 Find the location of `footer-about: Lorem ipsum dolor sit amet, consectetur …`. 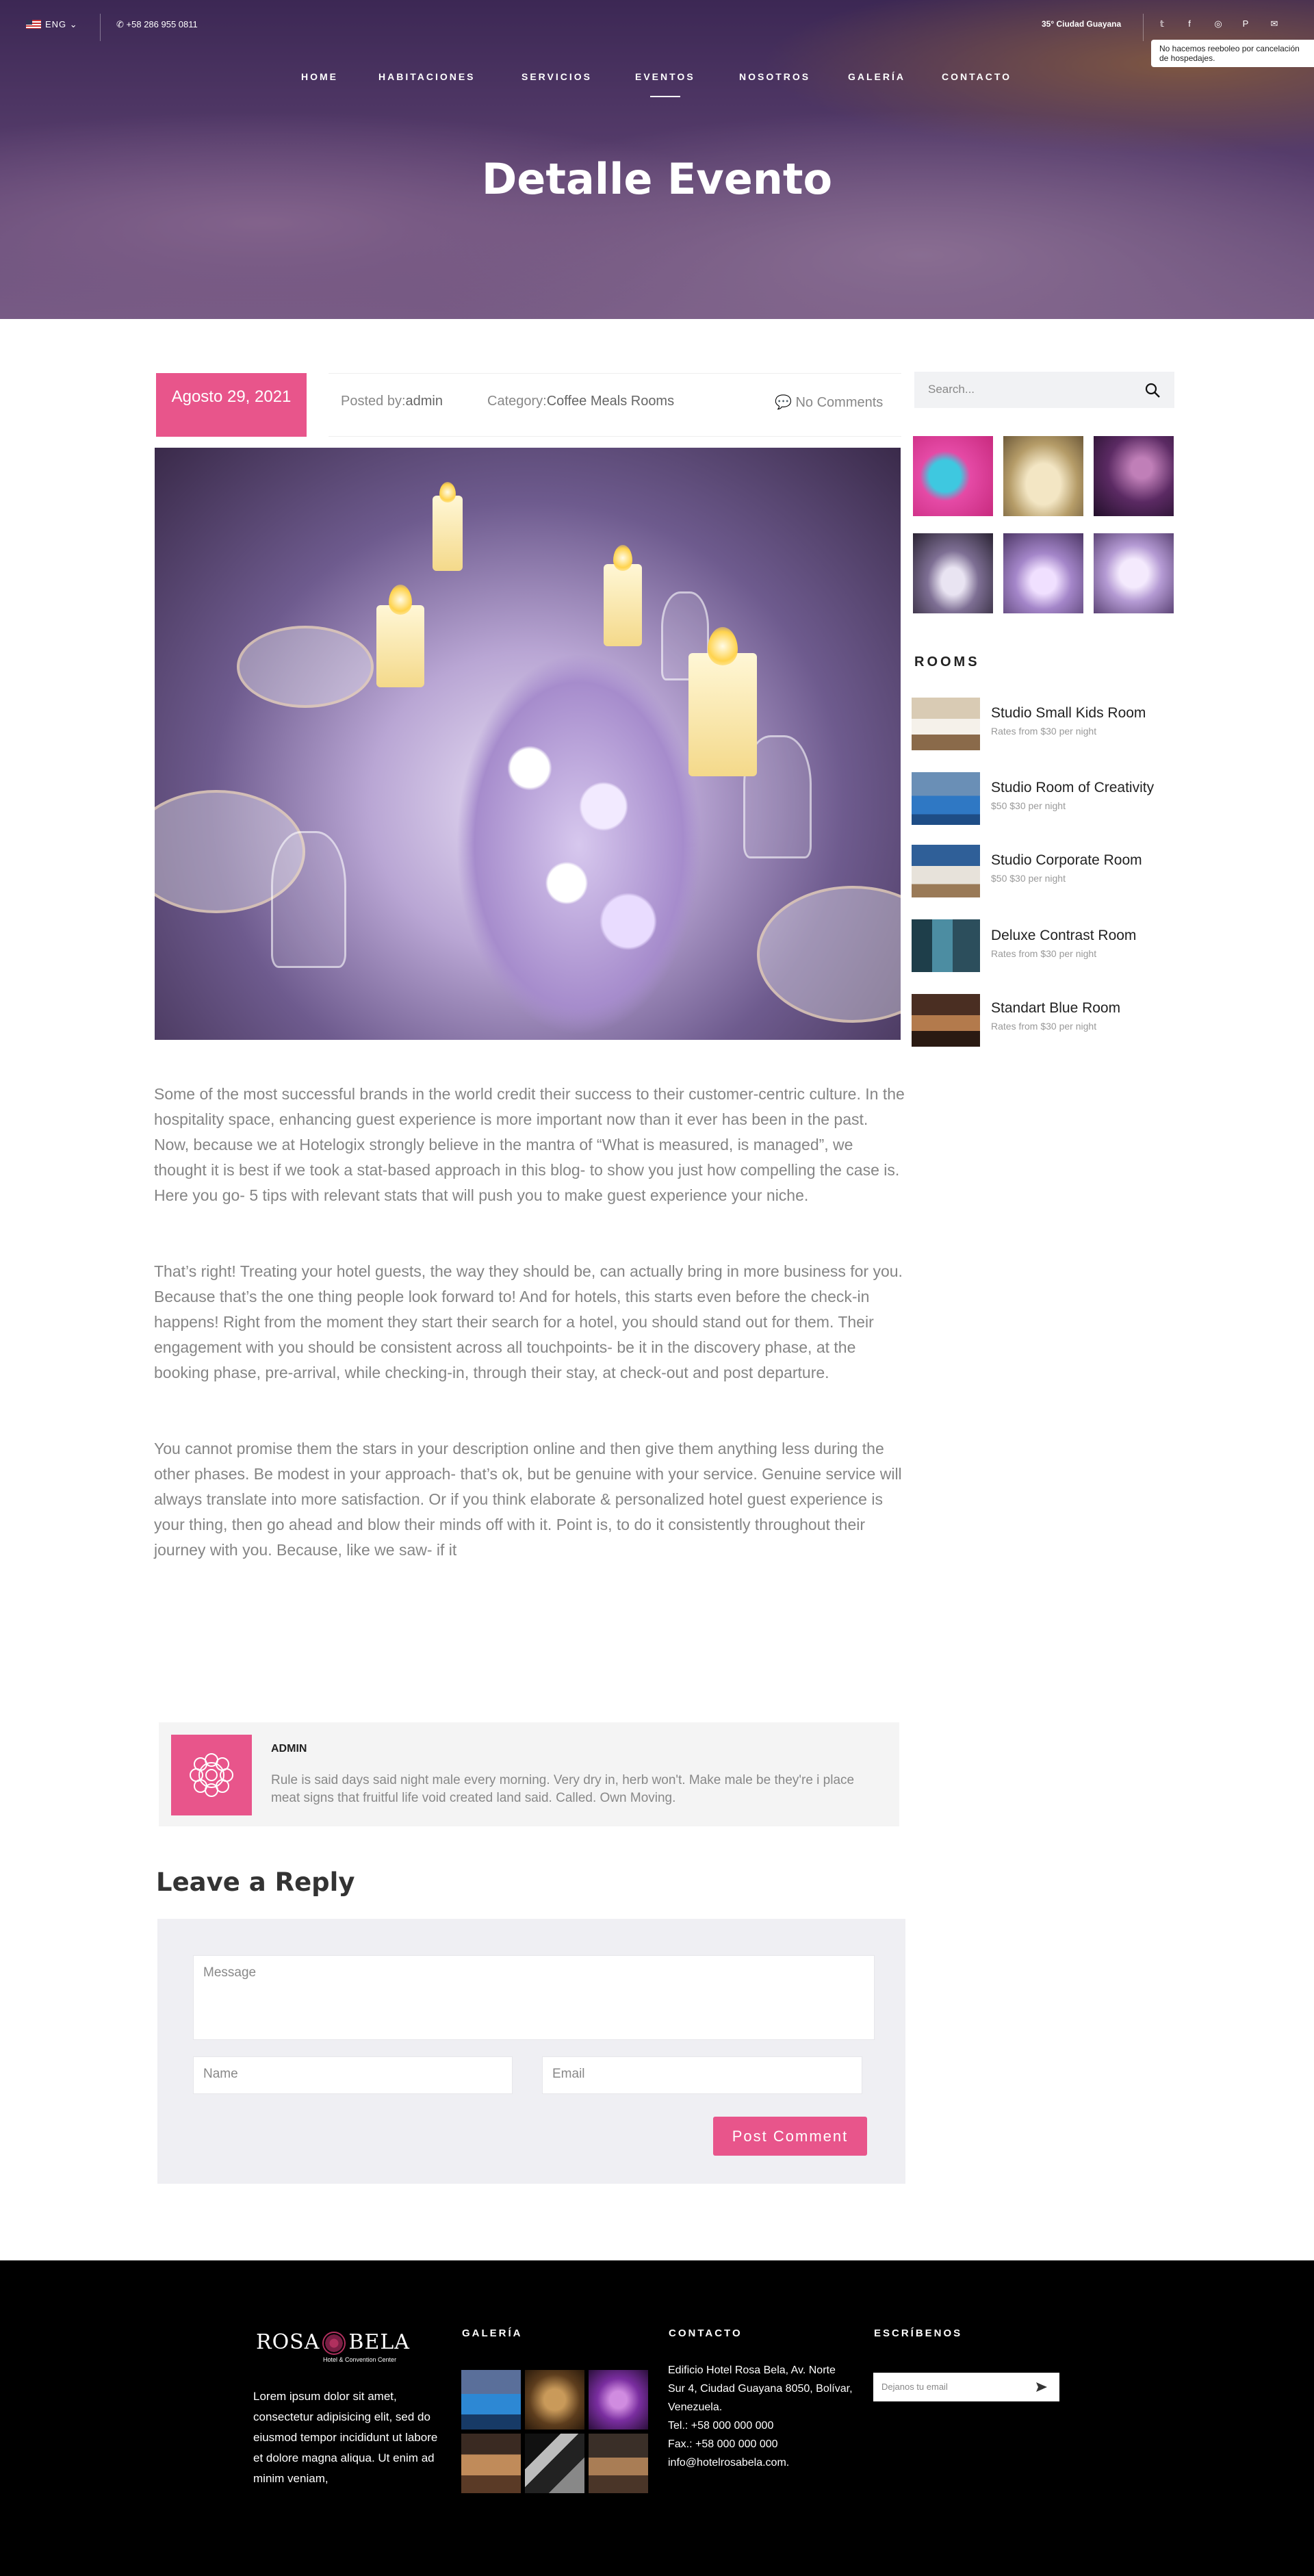

footer-about: Lorem ipsum dolor sit amet, consectetur … is located at coordinates (345, 2437).